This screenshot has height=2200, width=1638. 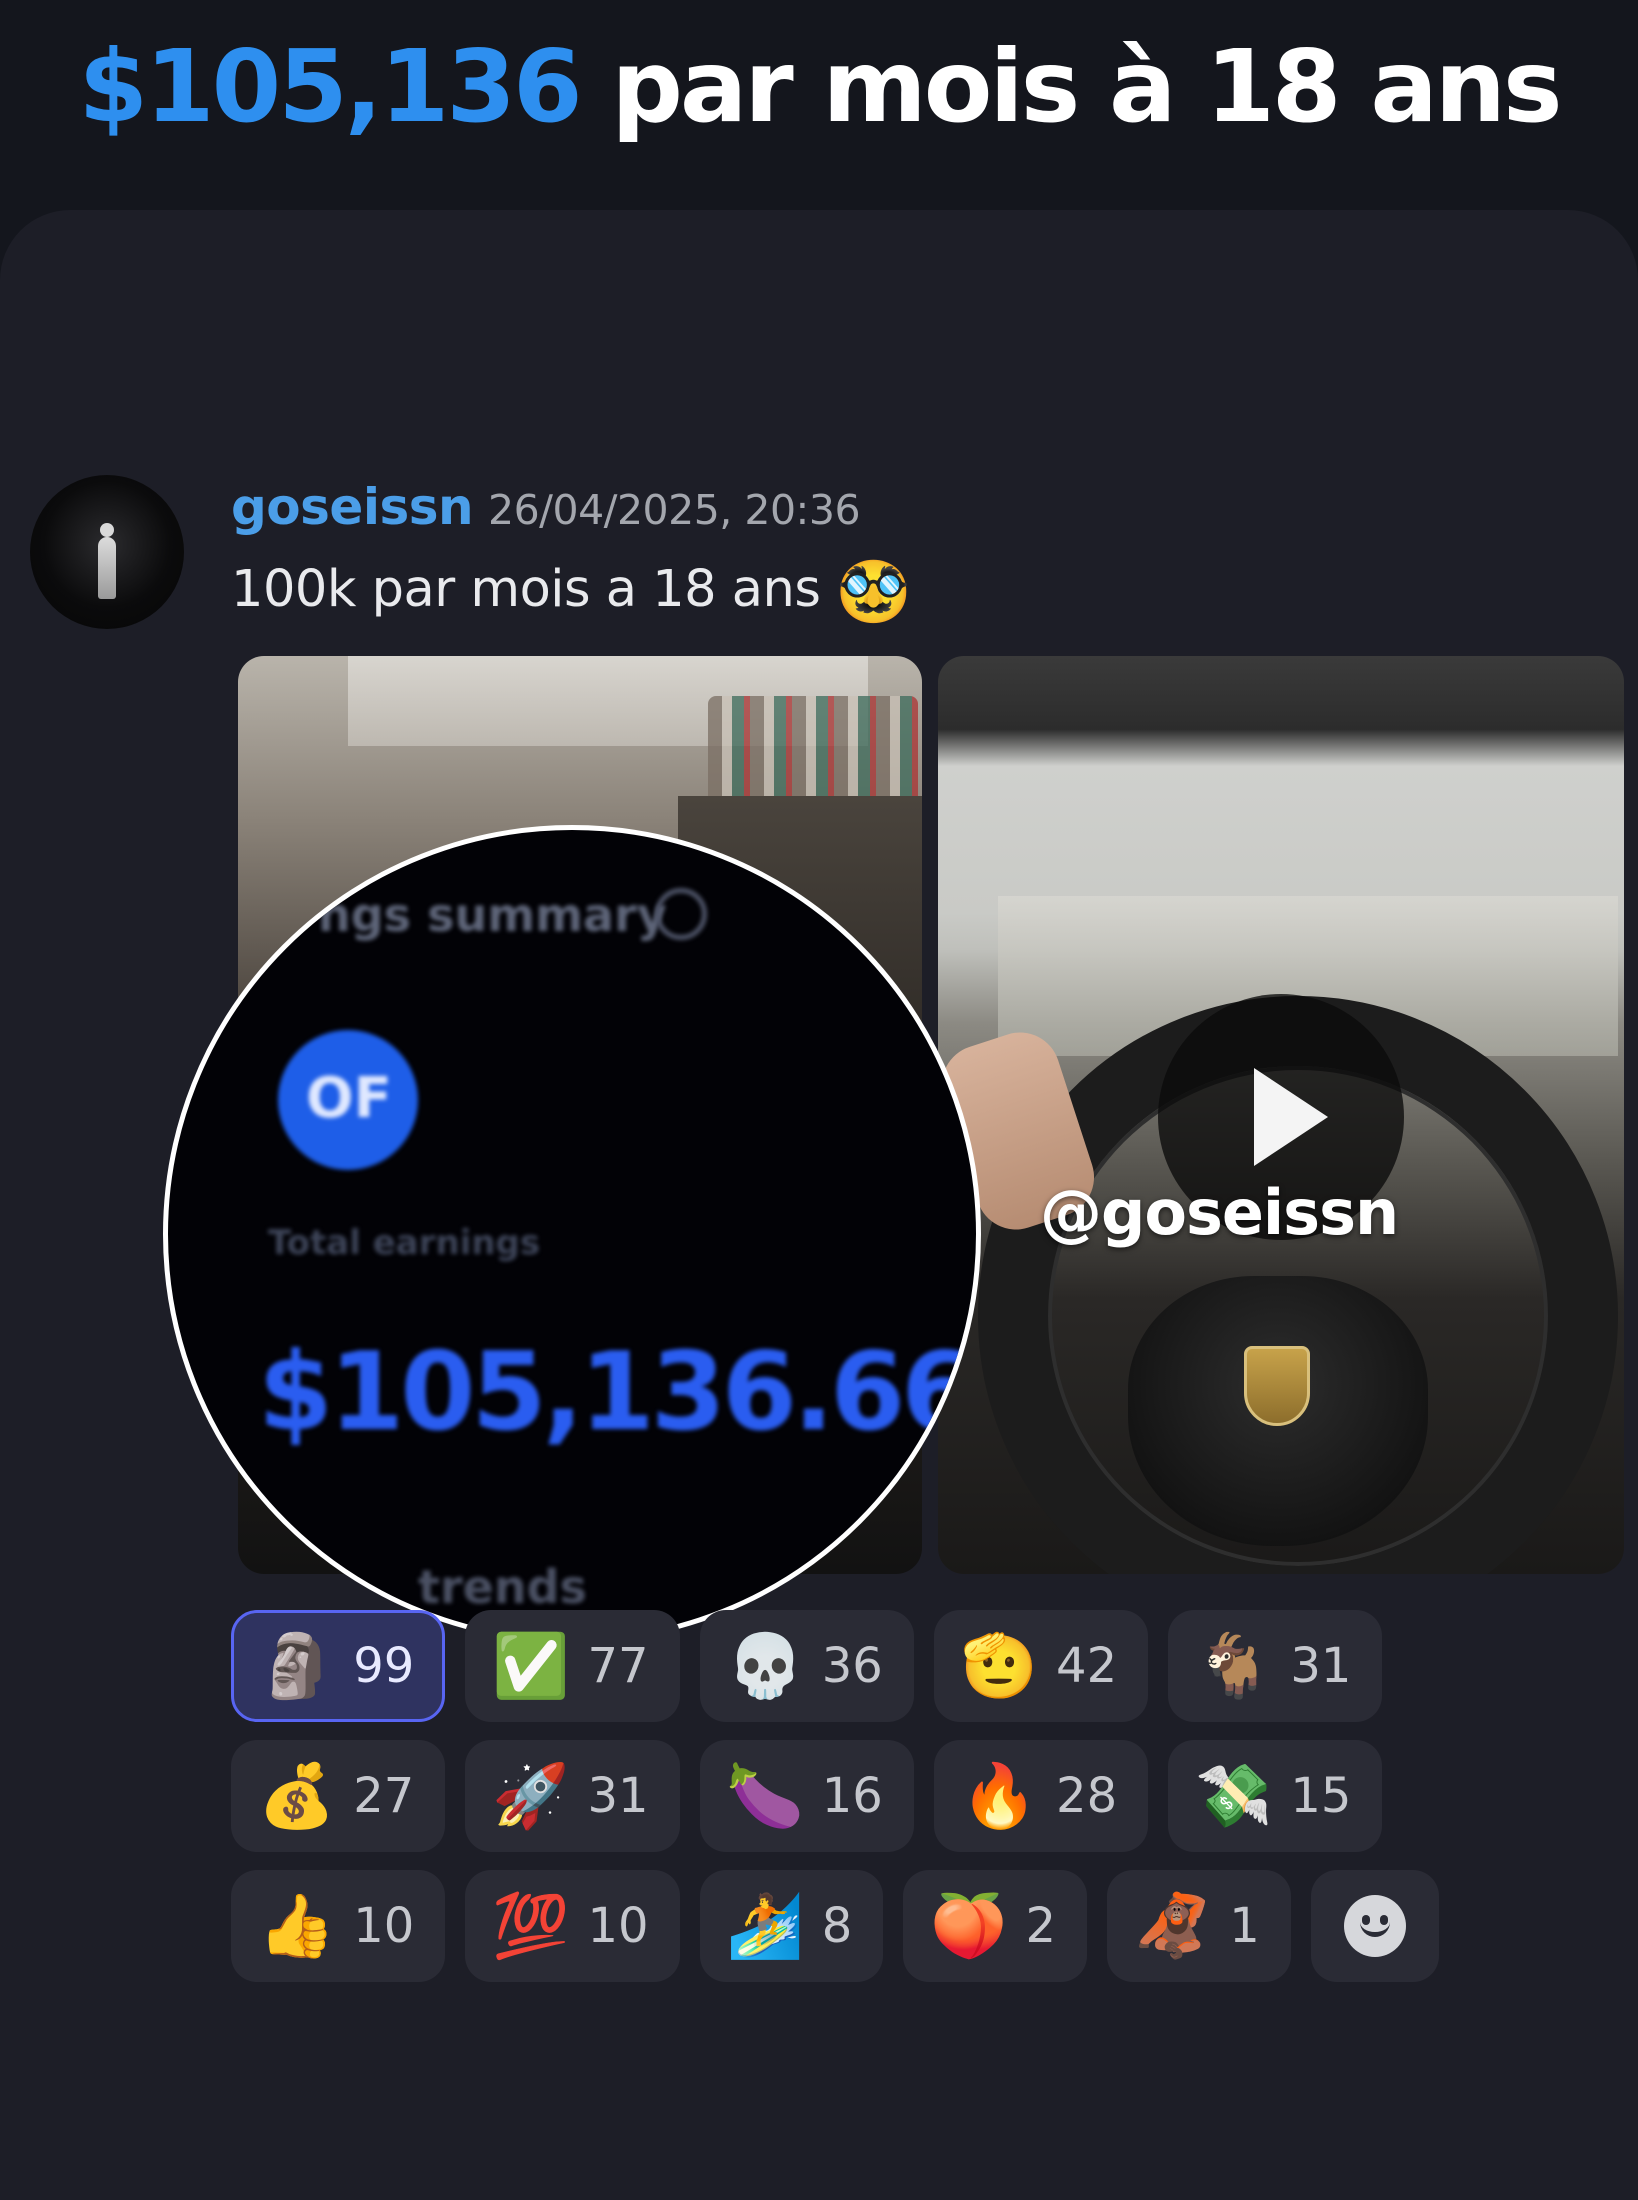 I want to click on reaction-count: 42, so click(x=1087, y=1666).